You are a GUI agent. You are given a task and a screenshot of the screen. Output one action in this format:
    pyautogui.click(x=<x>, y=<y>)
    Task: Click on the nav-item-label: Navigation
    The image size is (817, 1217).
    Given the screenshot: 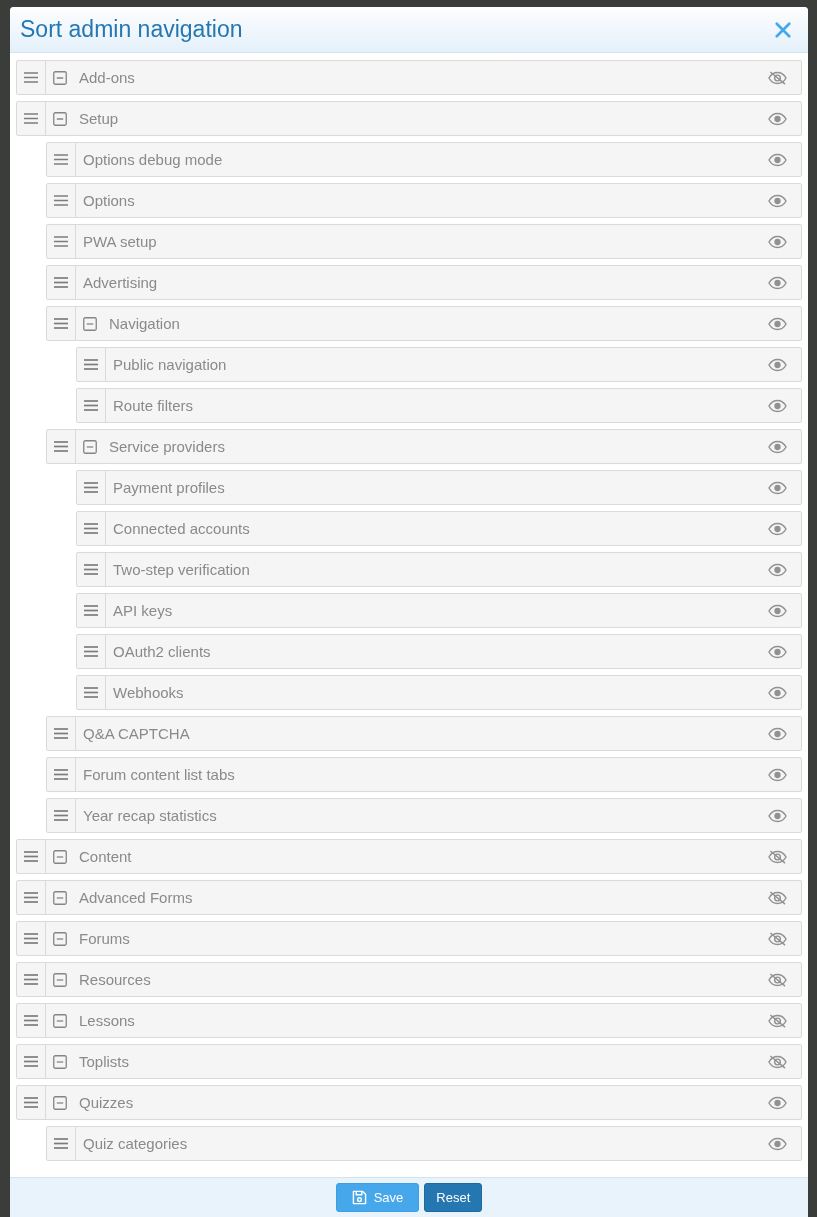 What is the action you would take?
    pyautogui.click(x=144, y=323)
    